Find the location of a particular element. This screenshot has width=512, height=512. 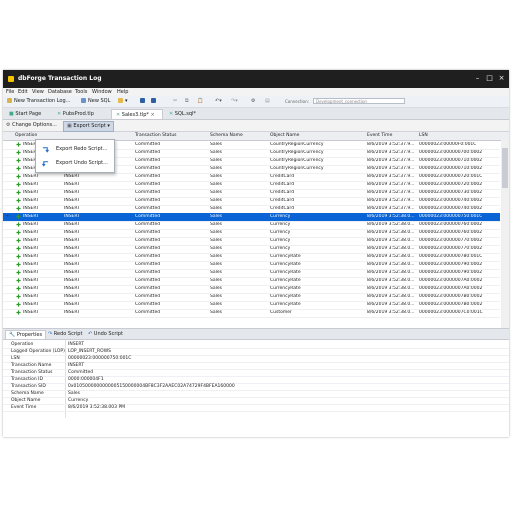

property-row: Object Name Currency is located at coordinates (256, 401).